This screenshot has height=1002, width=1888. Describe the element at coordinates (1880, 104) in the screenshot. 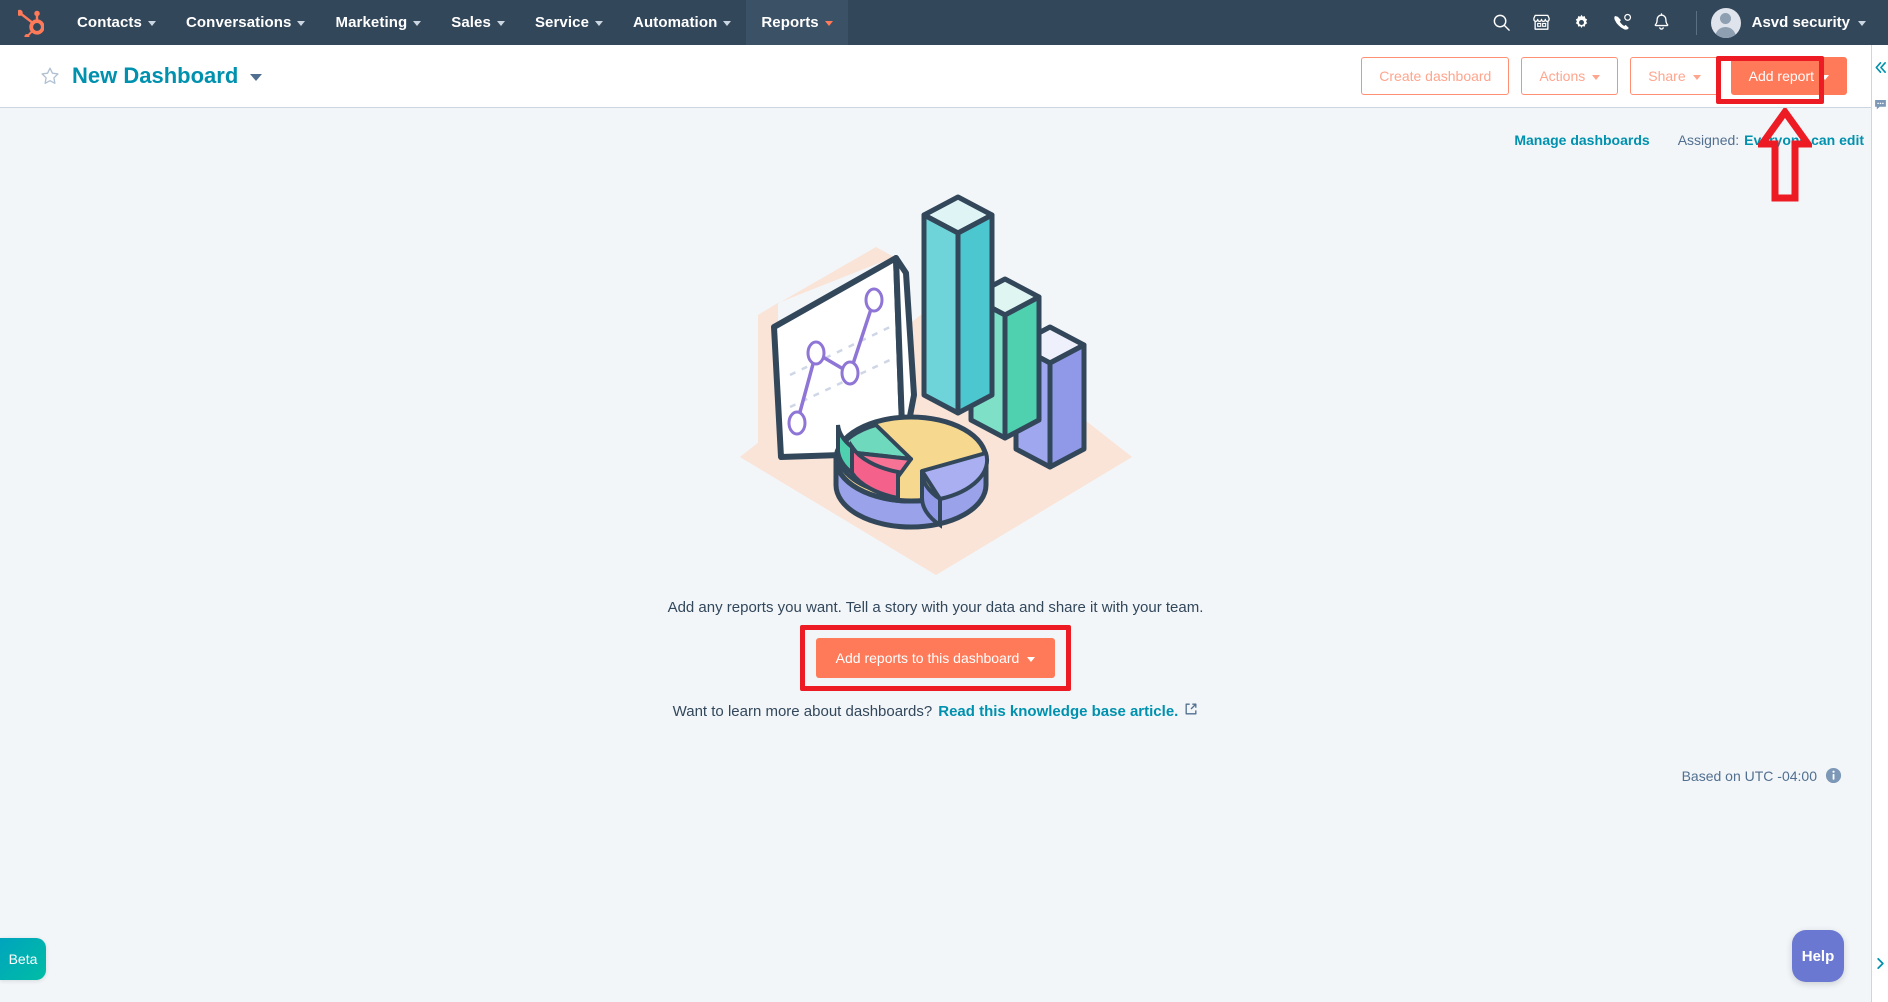

I see `chat-bubble-icon` at that location.